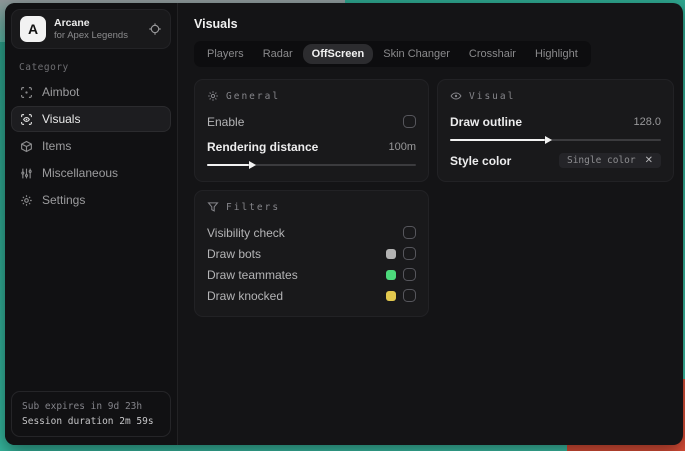  I want to click on sidebar-item-label: Items, so click(57, 146).